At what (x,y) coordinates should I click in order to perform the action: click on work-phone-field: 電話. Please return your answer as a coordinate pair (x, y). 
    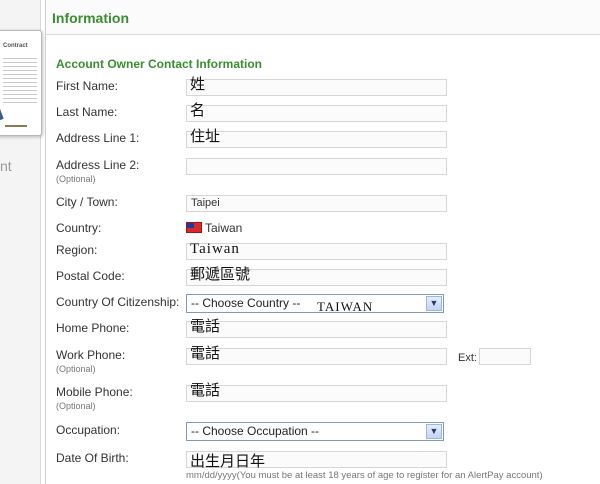
    Looking at the image, I should click on (316, 354).